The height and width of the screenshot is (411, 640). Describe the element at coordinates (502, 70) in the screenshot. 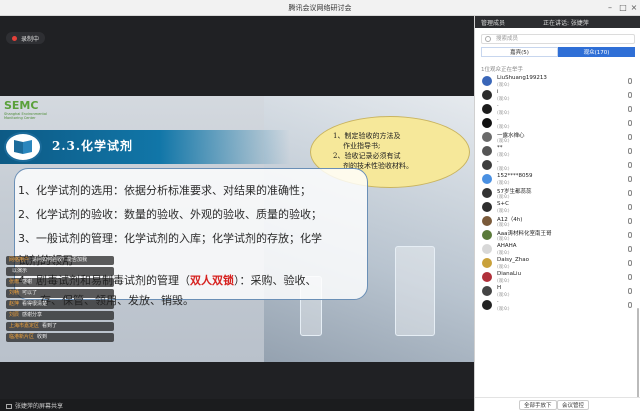

I see `raise-hand-notice: 1位观众正在举手` at that location.